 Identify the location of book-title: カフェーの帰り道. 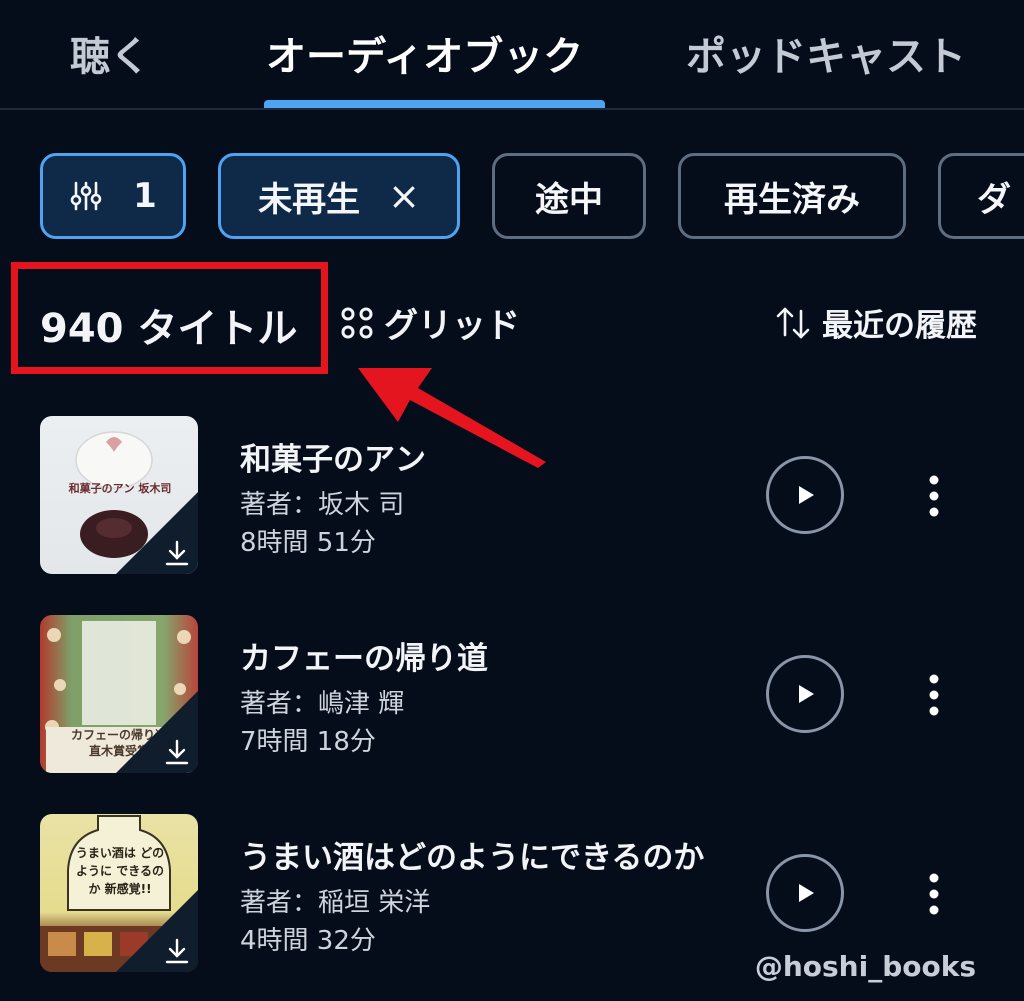
(364, 655).